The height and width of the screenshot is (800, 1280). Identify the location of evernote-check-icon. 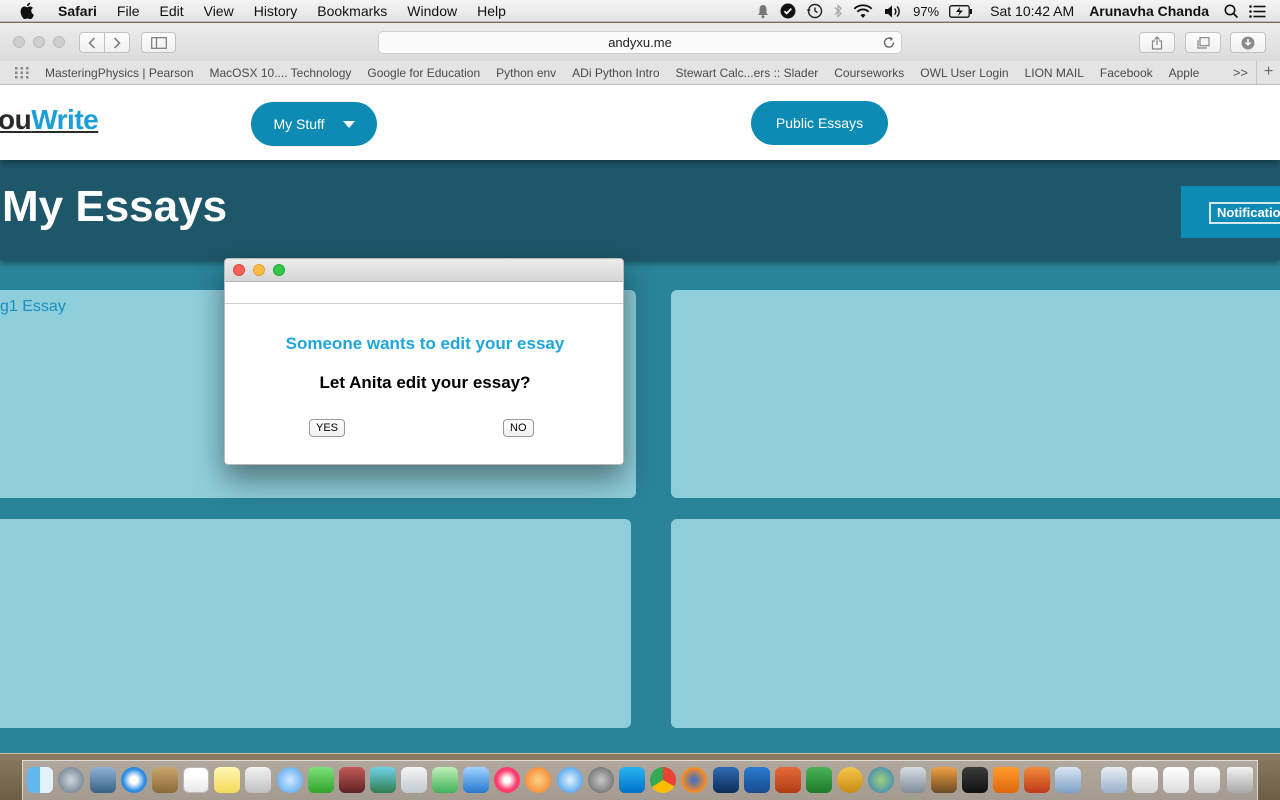
(788, 11).